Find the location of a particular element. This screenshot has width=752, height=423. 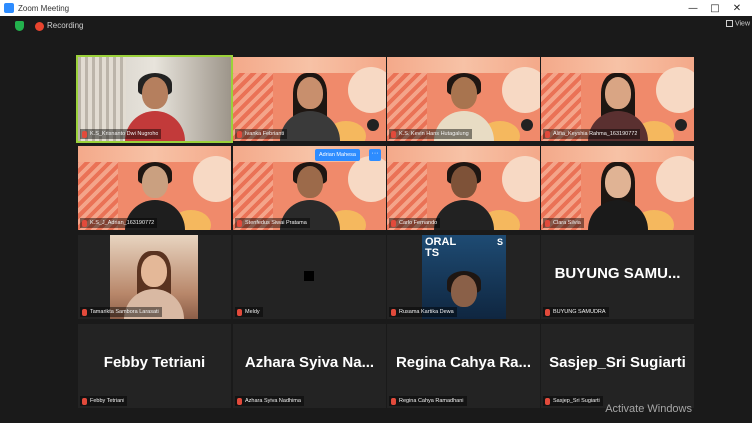

grid-icon is located at coordinates (729, 23).